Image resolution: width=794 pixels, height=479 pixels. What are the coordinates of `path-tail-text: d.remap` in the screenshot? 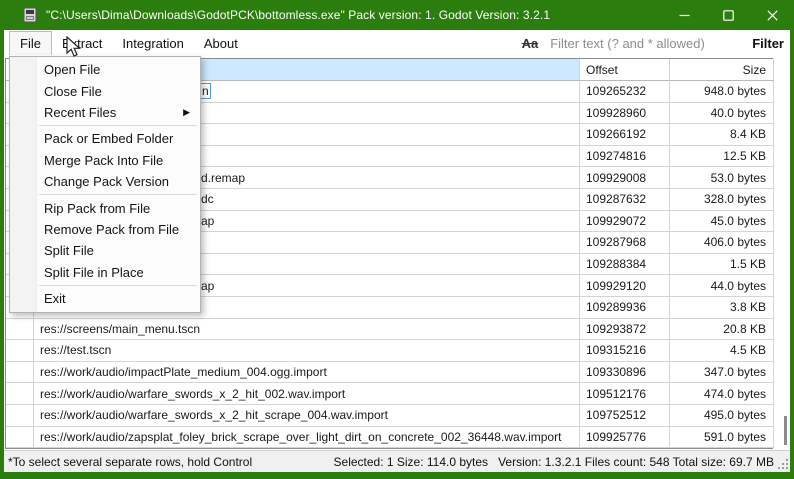 It's located at (223, 177).